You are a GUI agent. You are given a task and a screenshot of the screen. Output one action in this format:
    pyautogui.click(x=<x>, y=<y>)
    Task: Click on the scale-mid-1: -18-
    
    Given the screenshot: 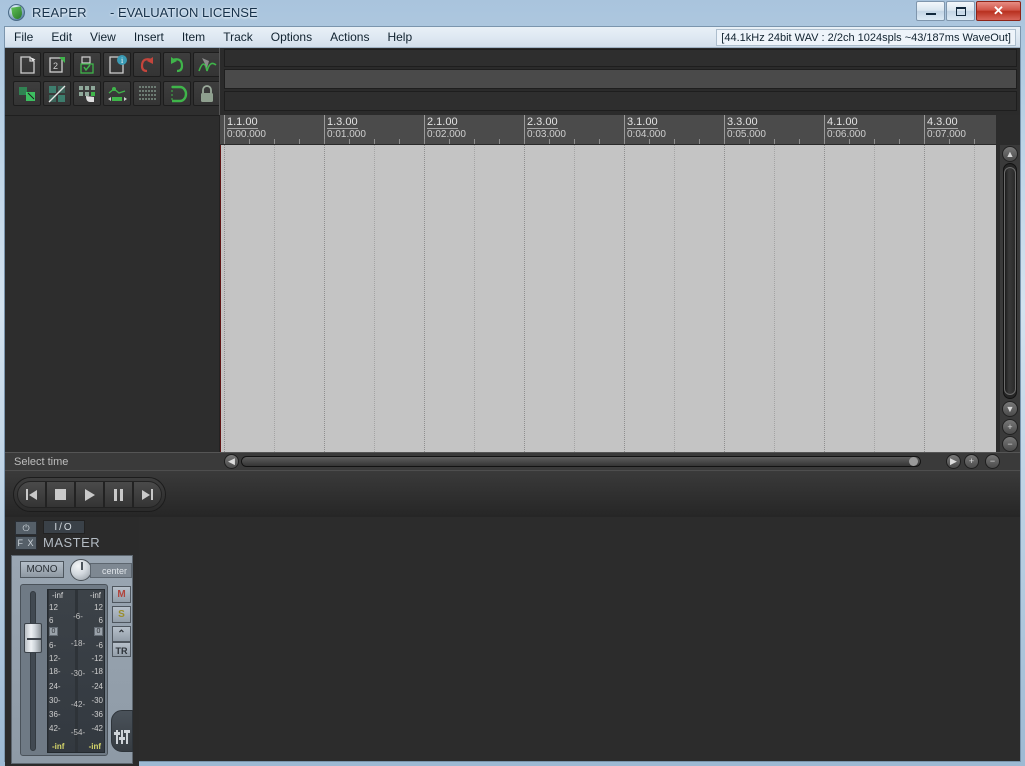 What is the action you would take?
    pyautogui.click(x=78, y=643)
    